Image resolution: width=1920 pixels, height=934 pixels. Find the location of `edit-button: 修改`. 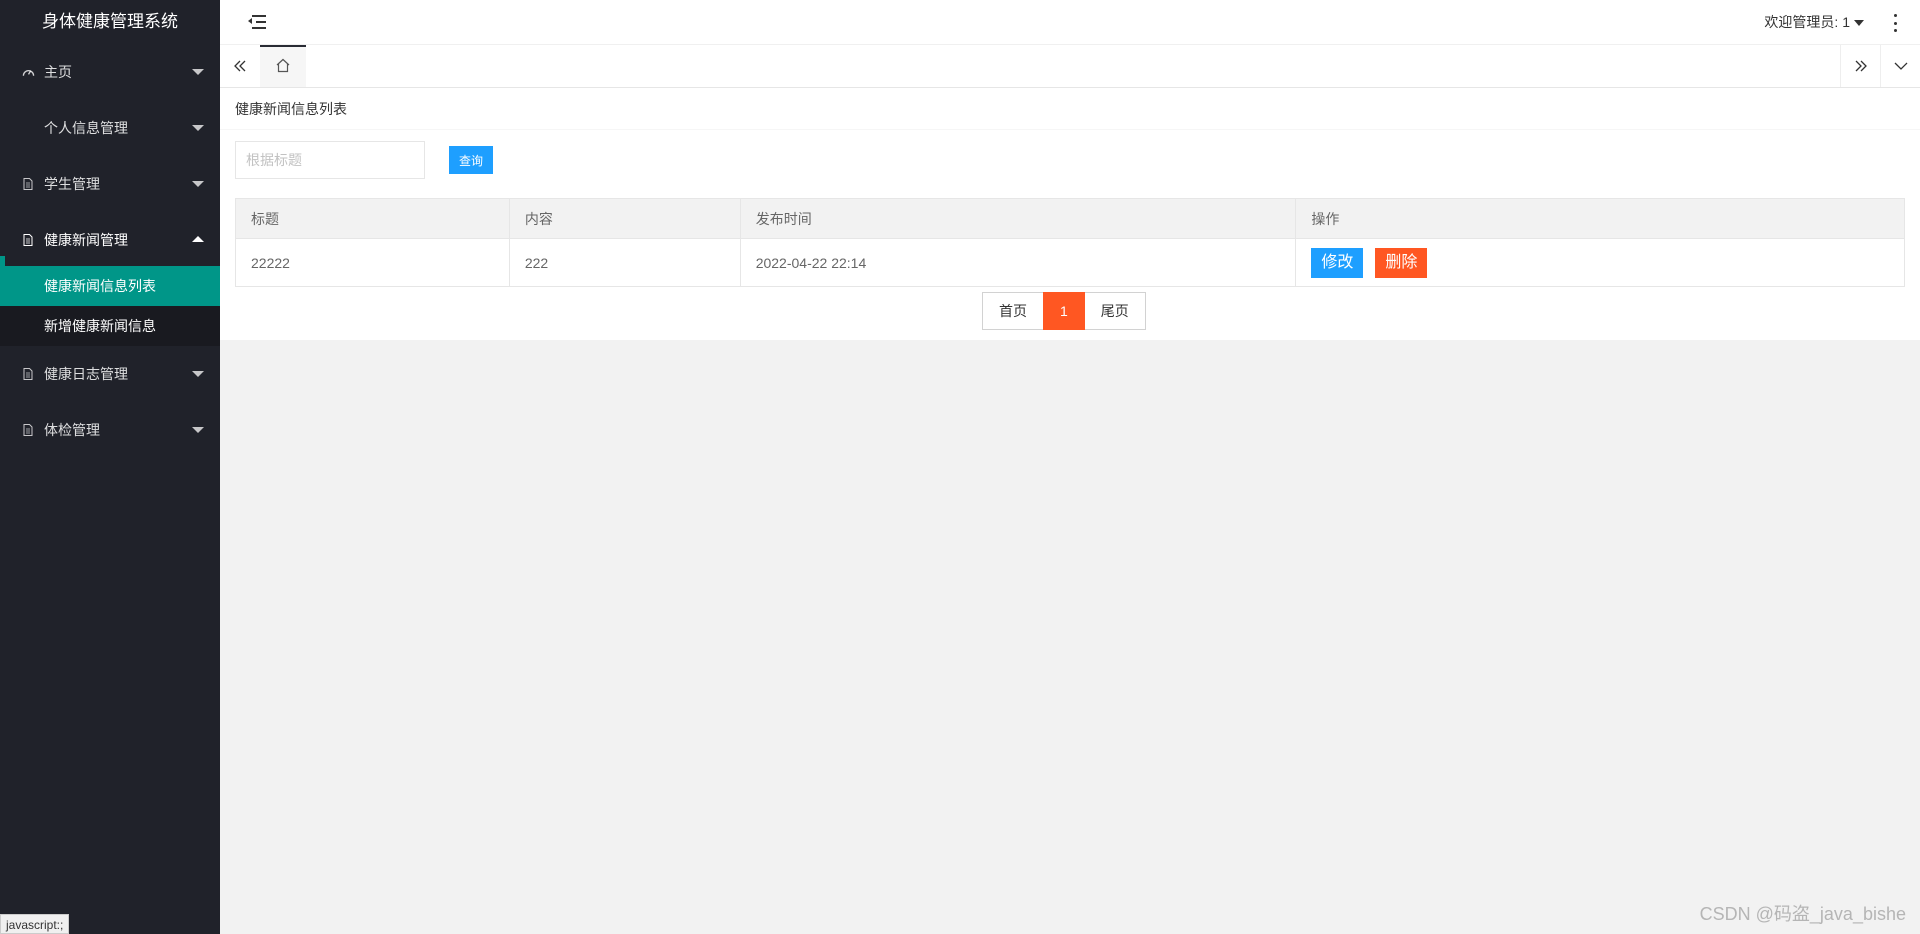

edit-button: 修改 is located at coordinates (1337, 262).